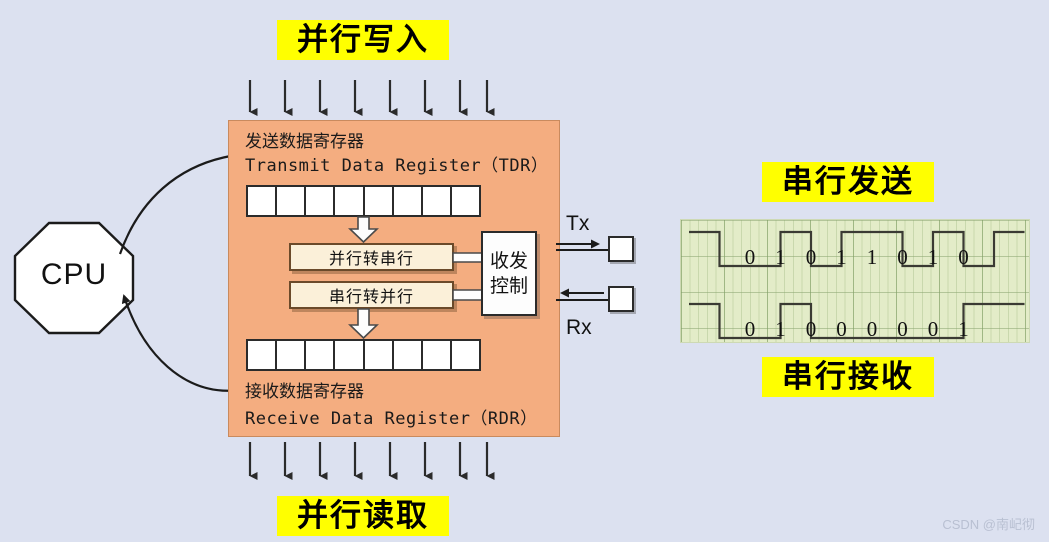 Image resolution: width=1049 pixels, height=542 pixels. Describe the element at coordinates (363, 40) in the screenshot. I see `label-parallel-write: 并行写入` at that location.